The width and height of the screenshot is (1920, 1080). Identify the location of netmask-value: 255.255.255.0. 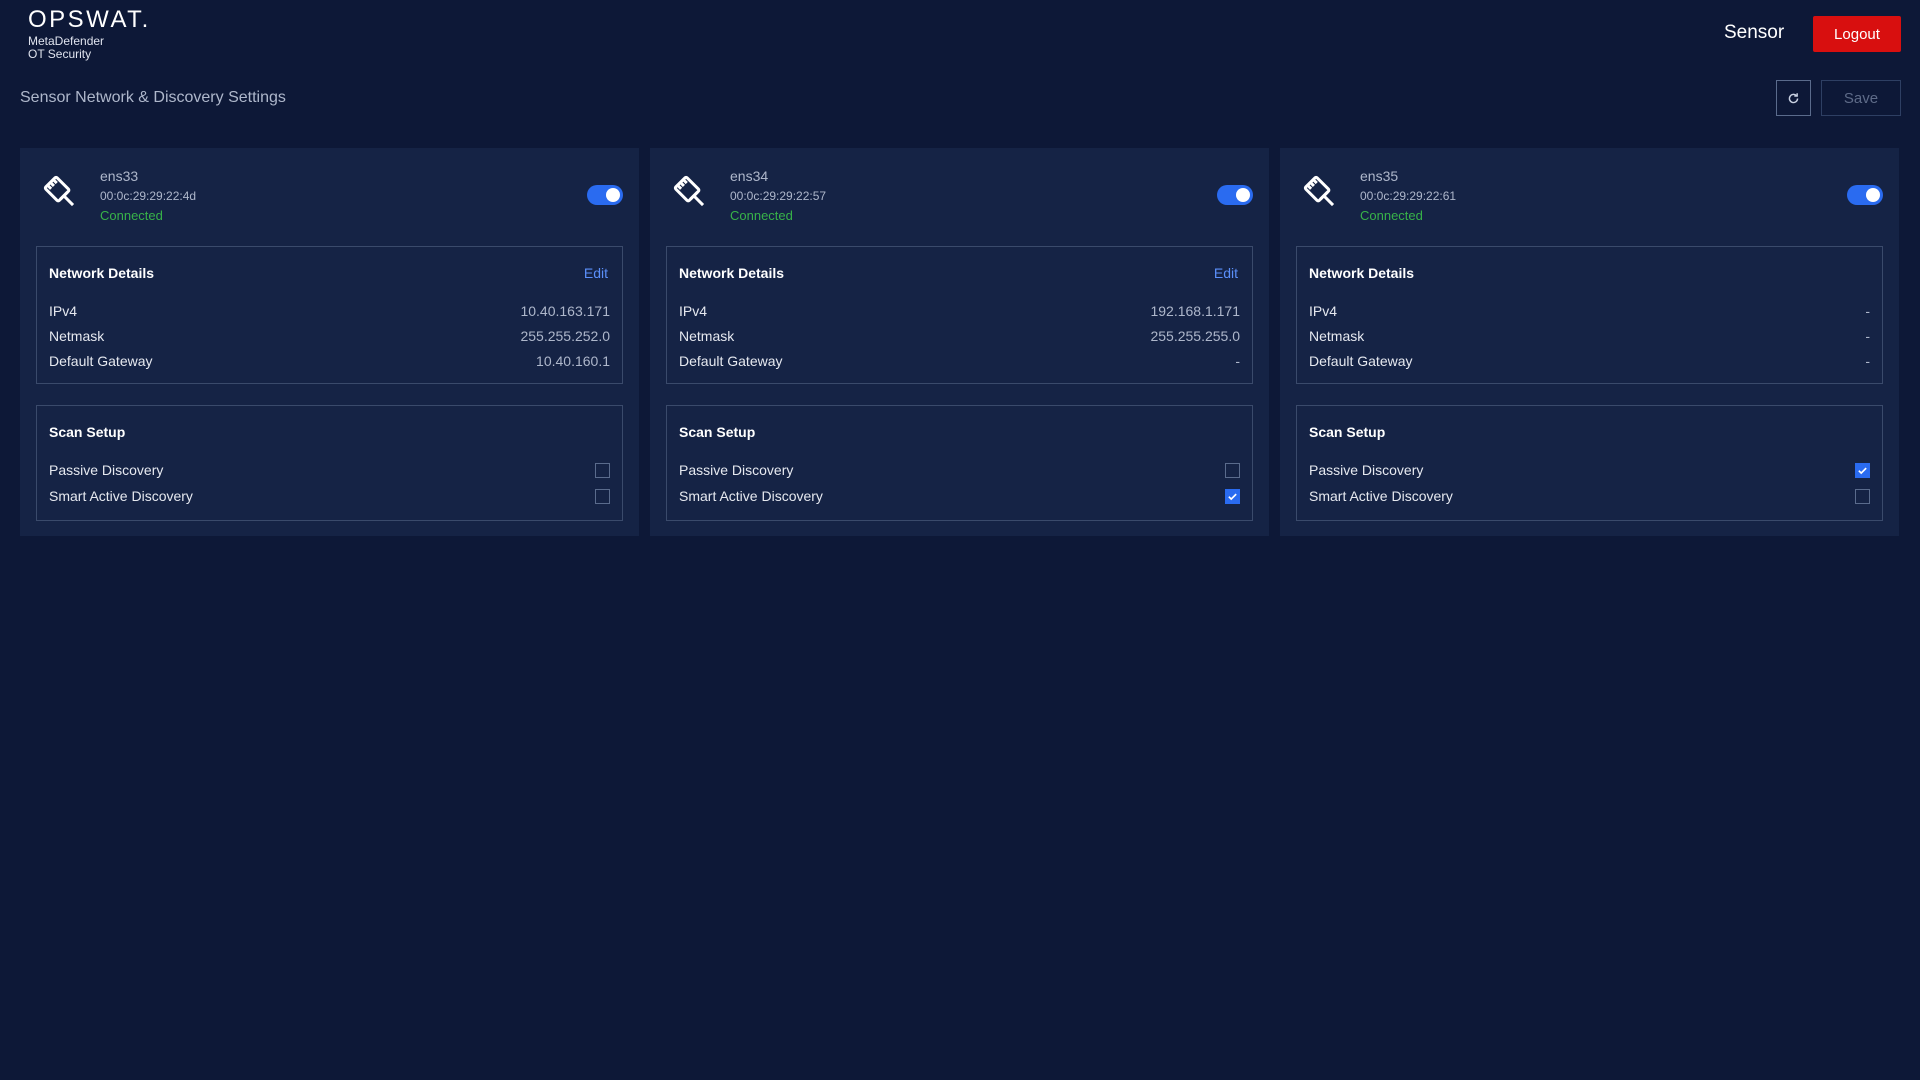
(1195, 336).